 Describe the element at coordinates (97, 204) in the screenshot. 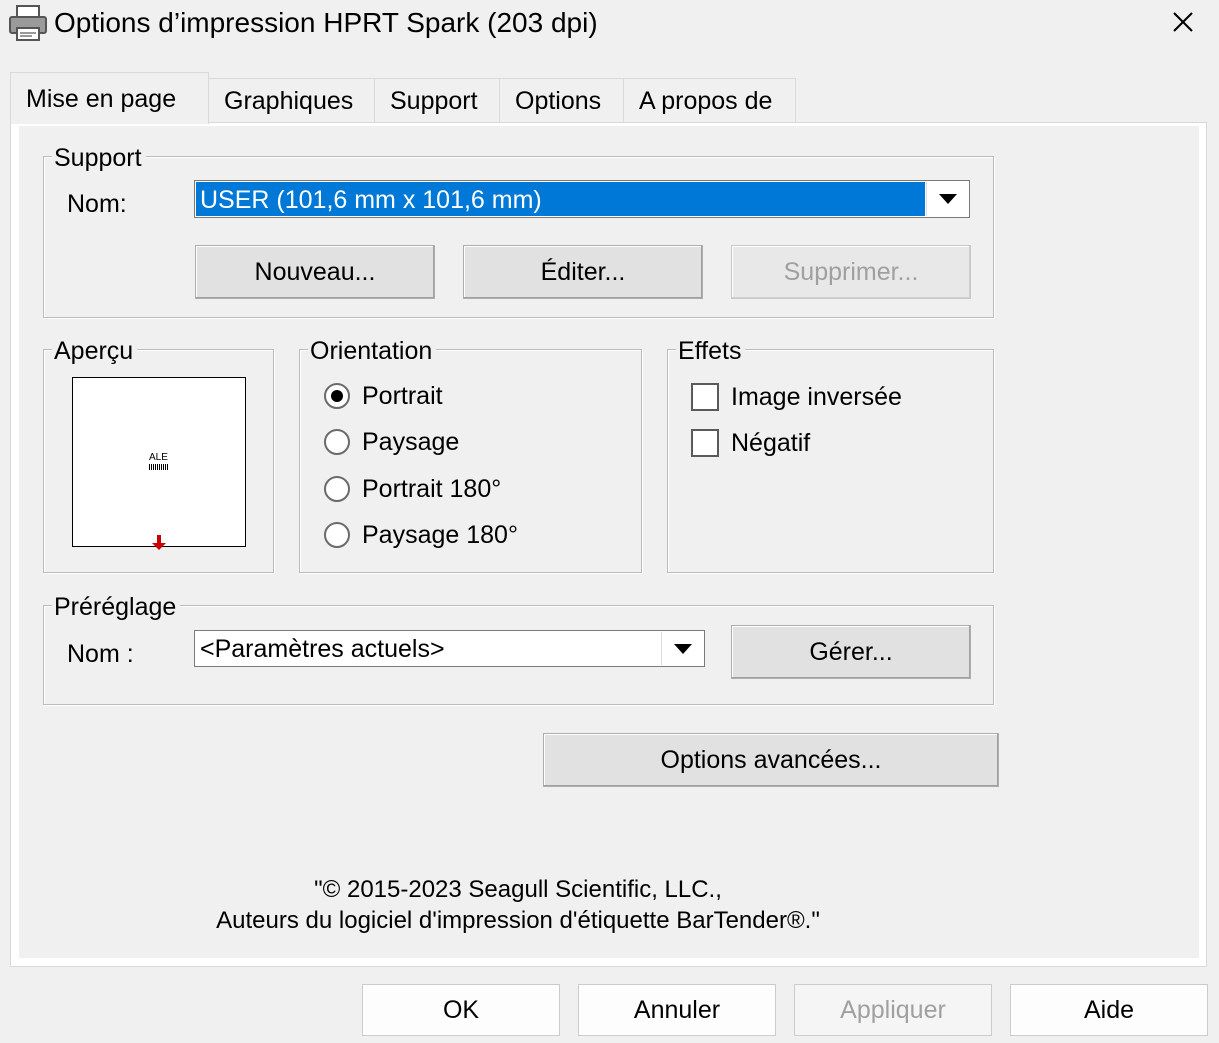

I see `support-name-label: Nom:` at that location.